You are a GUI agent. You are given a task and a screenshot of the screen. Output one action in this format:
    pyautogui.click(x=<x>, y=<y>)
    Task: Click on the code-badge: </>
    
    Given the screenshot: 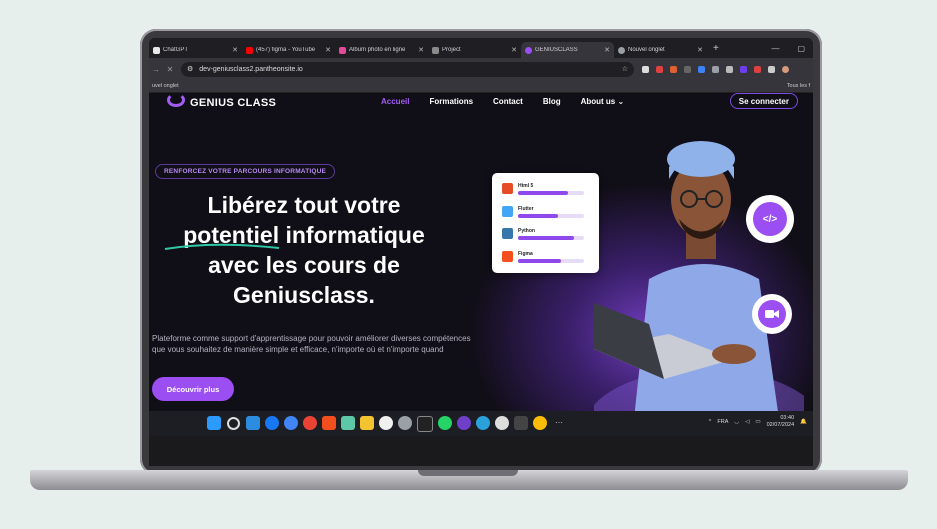 What is the action you would take?
    pyautogui.click(x=770, y=219)
    